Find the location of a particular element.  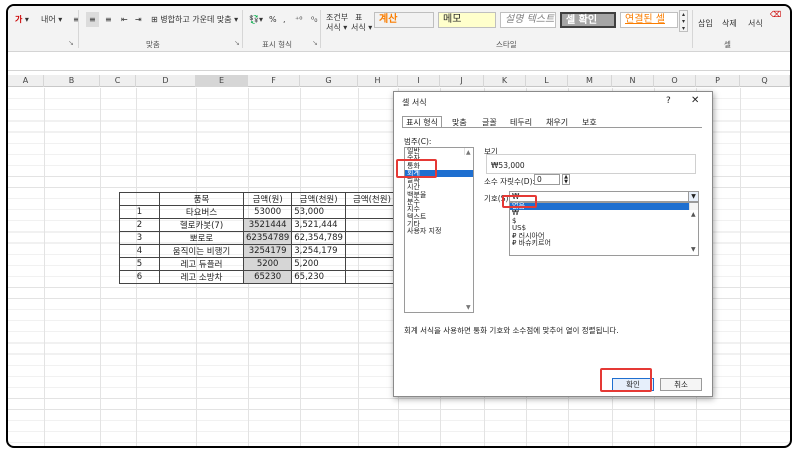

style-description: 설명 텍스트 is located at coordinates (528, 20).